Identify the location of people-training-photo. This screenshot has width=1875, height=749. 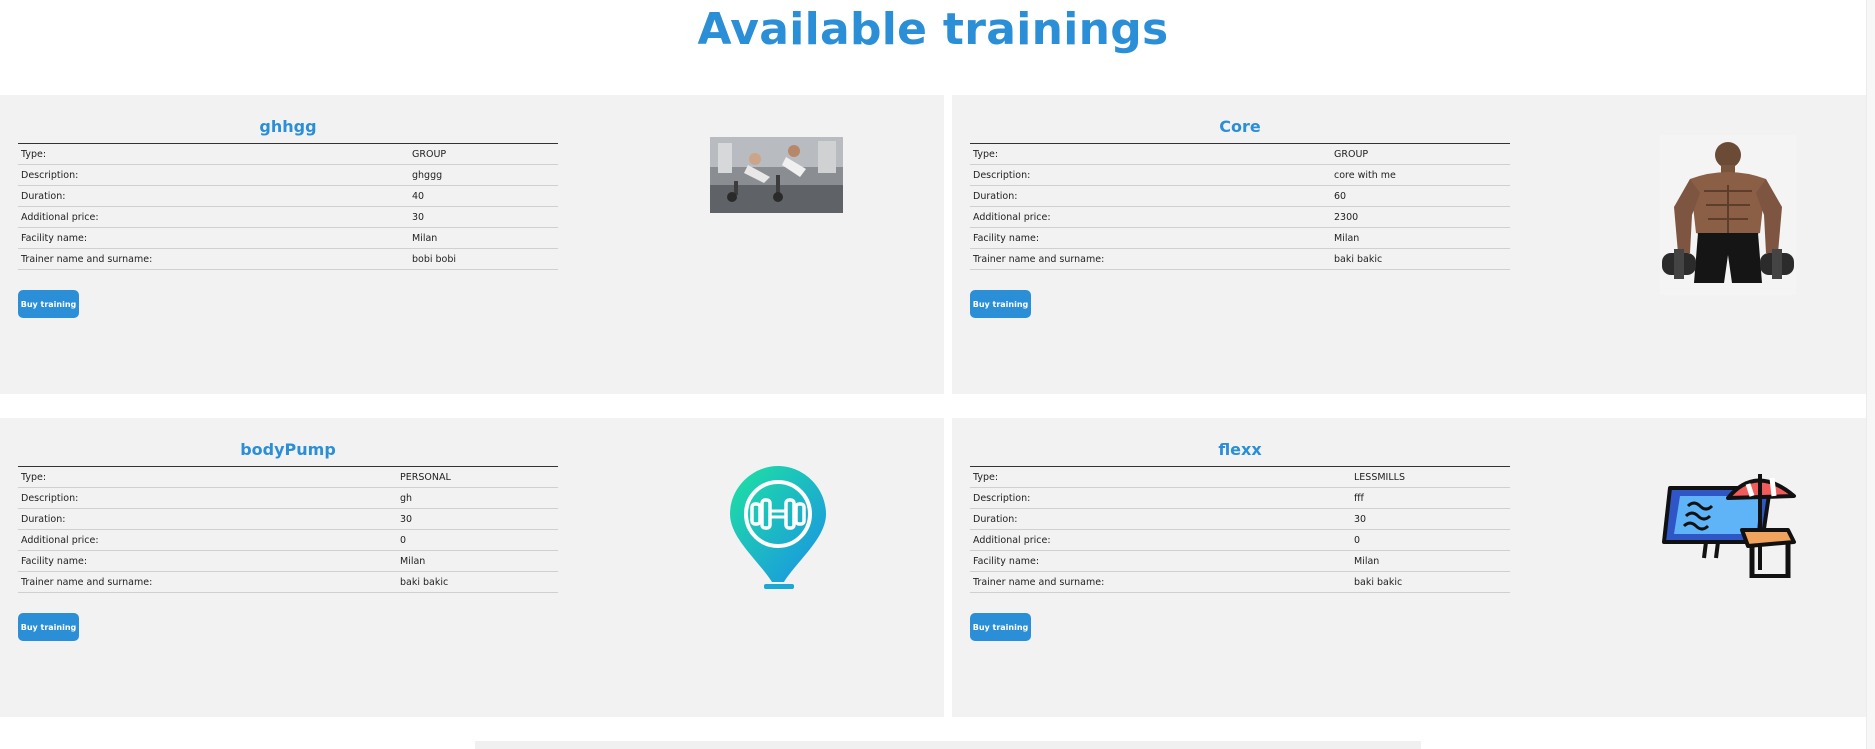
(776, 175).